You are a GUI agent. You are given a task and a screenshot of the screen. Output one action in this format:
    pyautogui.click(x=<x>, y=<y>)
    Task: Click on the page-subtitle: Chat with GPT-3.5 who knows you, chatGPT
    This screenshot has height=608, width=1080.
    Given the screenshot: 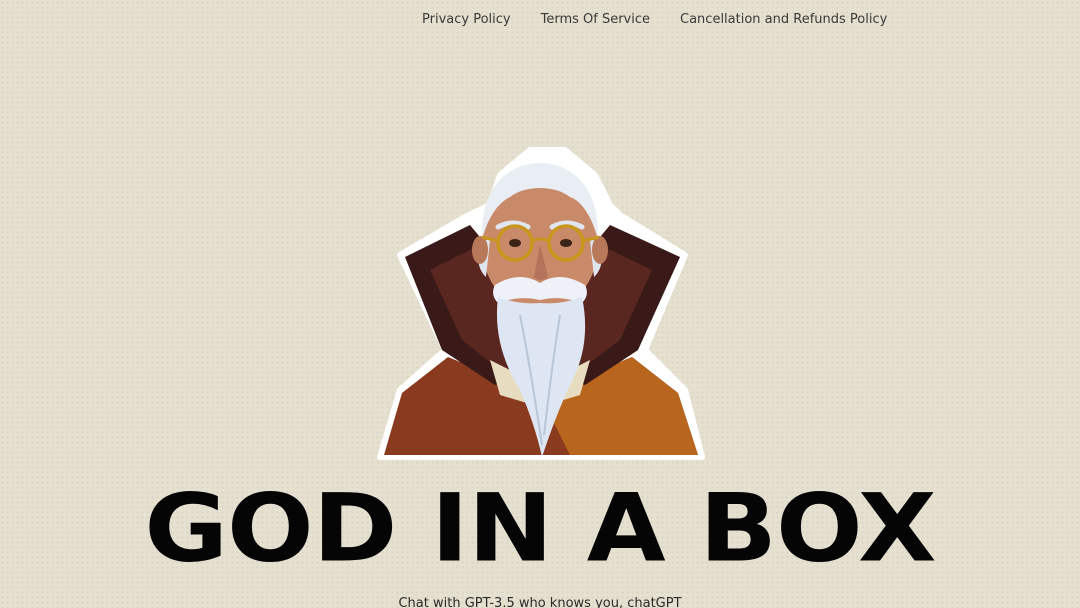 What is the action you would take?
    pyautogui.click(x=540, y=602)
    